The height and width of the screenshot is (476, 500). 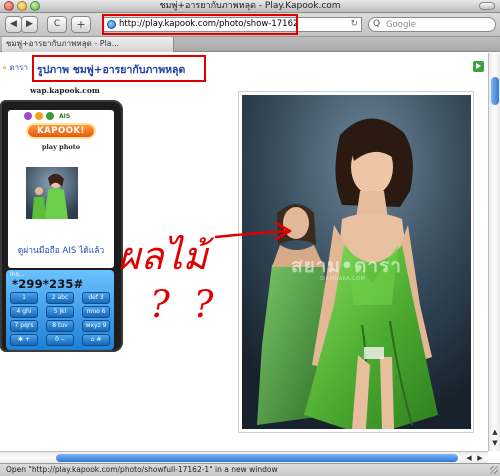 I want to click on reload-icon: C, so click(x=57, y=24).